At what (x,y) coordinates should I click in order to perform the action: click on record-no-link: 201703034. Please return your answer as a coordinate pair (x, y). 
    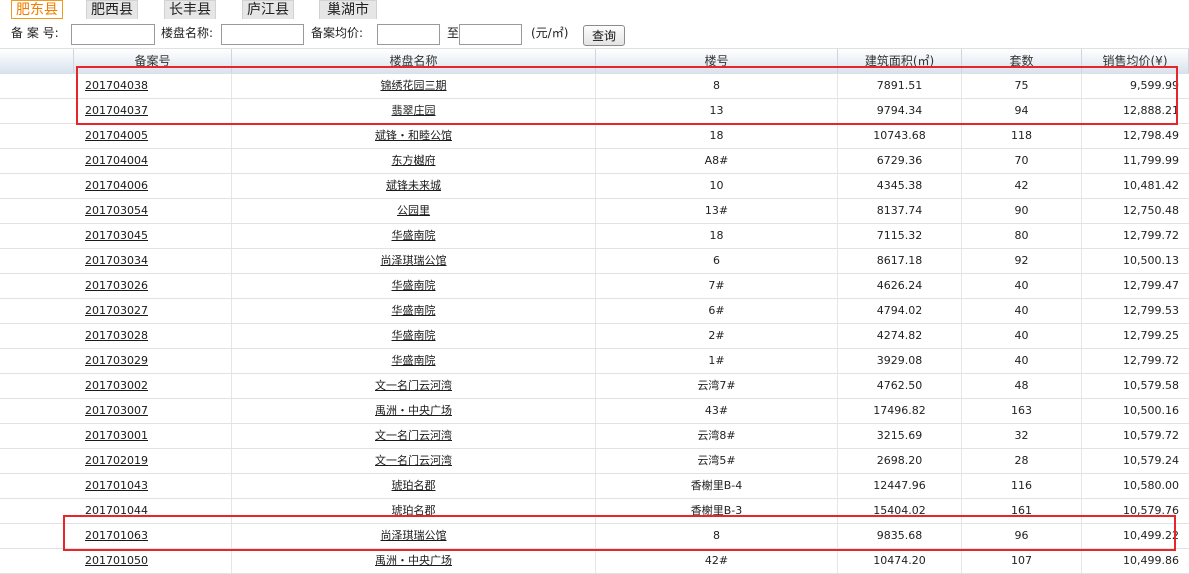
    Looking at the image, I should click on (116, 260).